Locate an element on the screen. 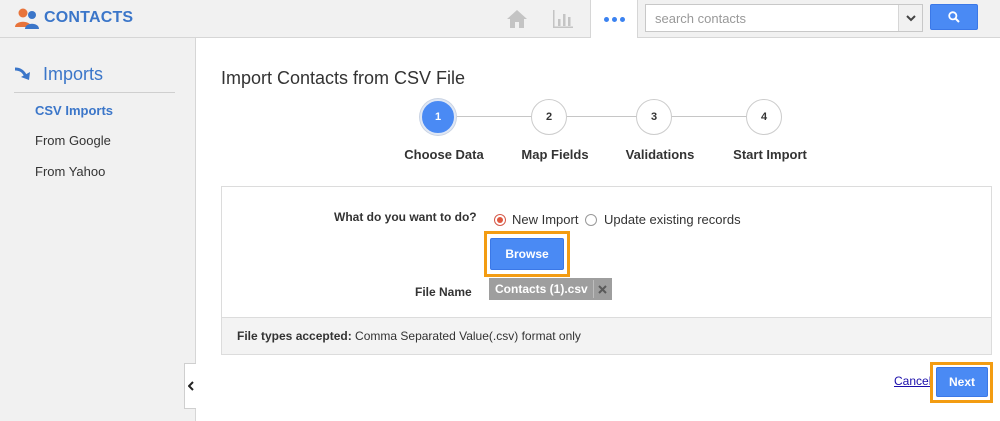  chevron-left-icon is located at coordinates (190, 386).